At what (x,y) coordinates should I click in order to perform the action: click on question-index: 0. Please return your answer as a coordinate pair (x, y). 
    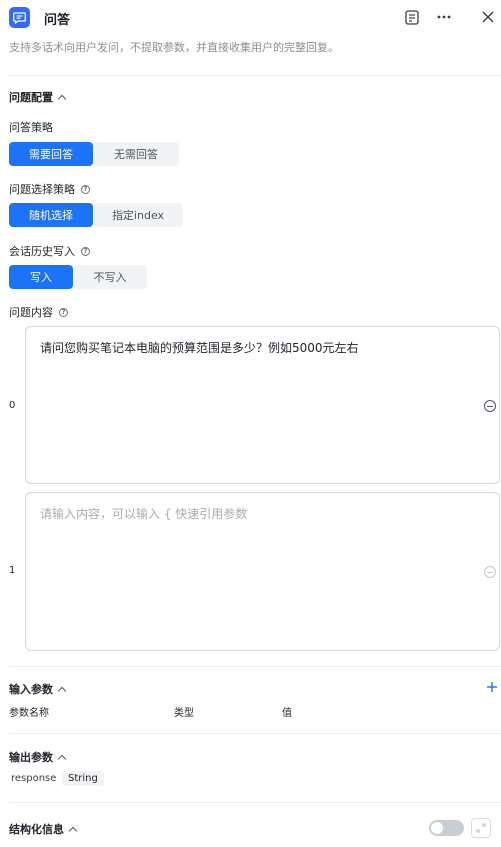
    Looking at the image, I should click on (12, 405).